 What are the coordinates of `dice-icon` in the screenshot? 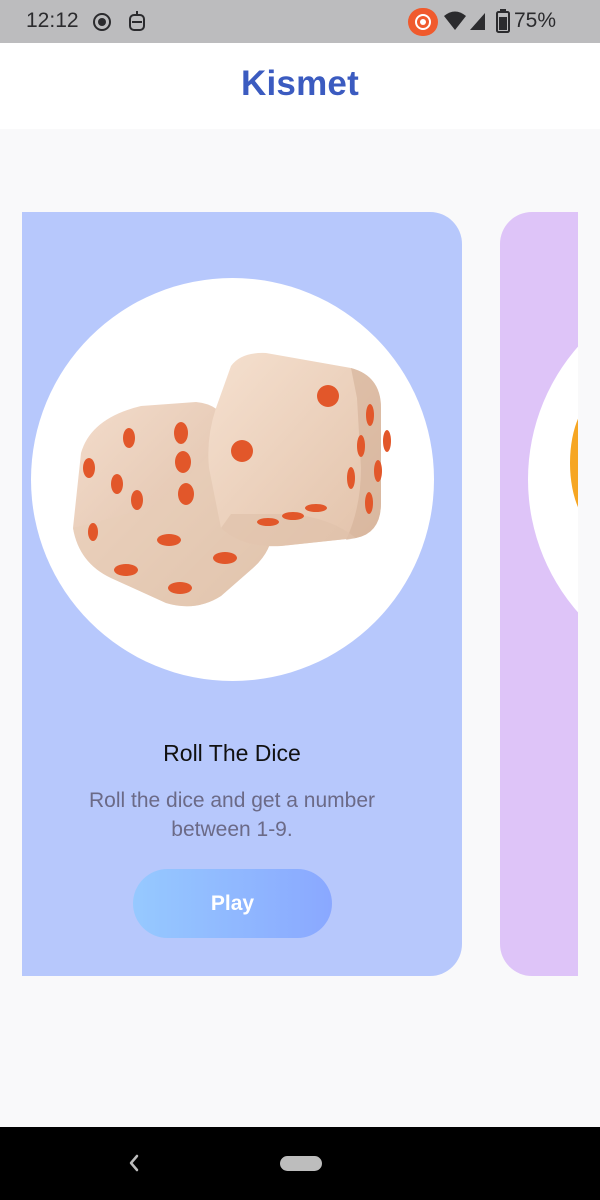 It's located at (232, 479).